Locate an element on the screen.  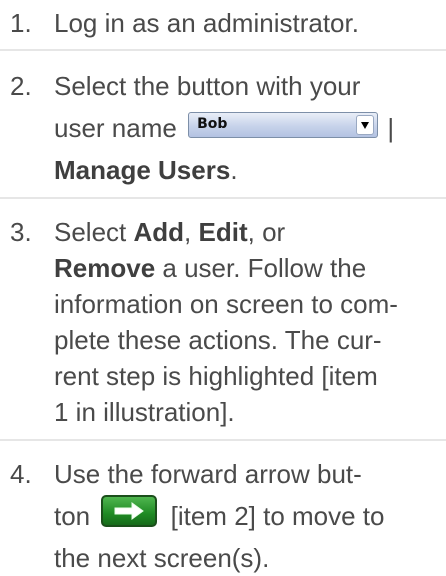
step-line: ton [item 2] to move to is located at coordinates (247, 516).